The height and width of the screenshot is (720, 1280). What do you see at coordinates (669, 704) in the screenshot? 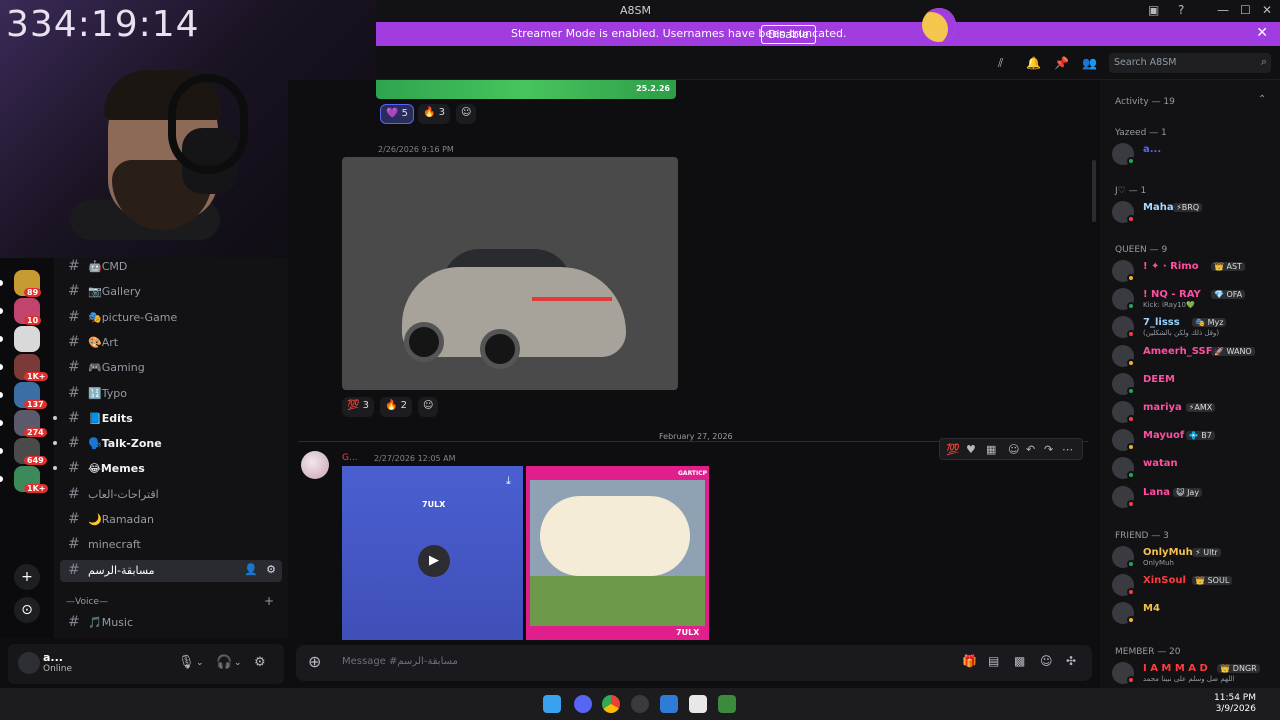
I see `edge-taskbar-icon` at bounding box center [669, 704].